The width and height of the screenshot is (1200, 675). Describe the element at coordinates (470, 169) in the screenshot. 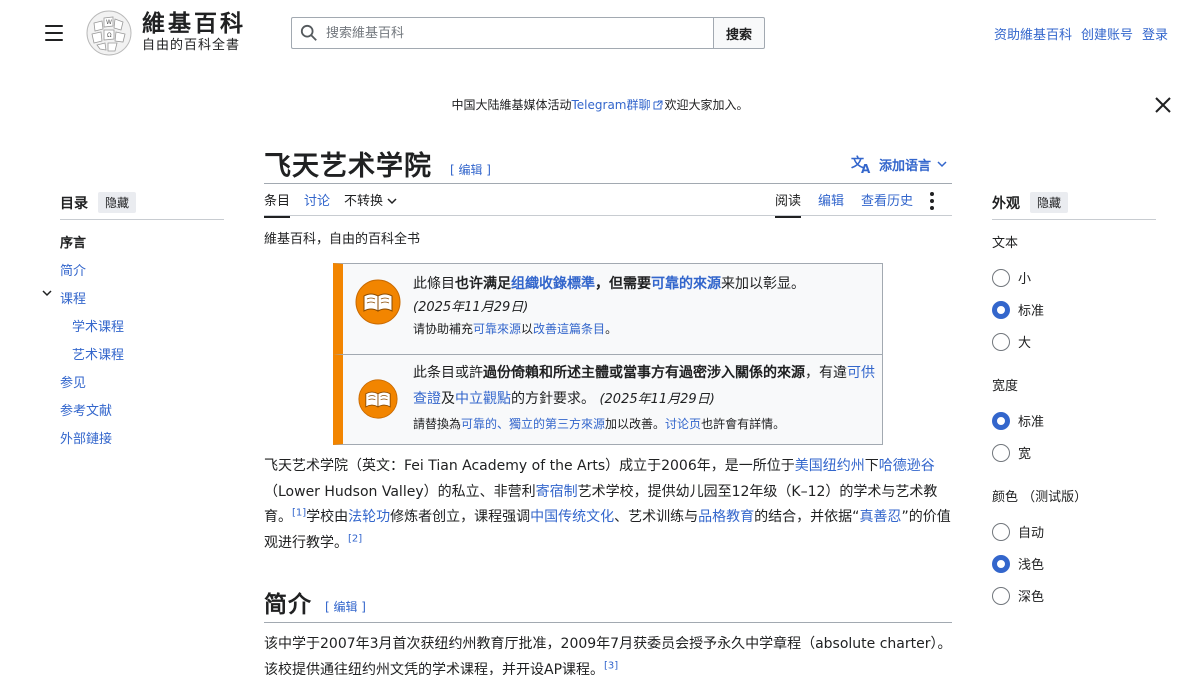

I see `title-edit-link: [ 编辑 ]` at that location.